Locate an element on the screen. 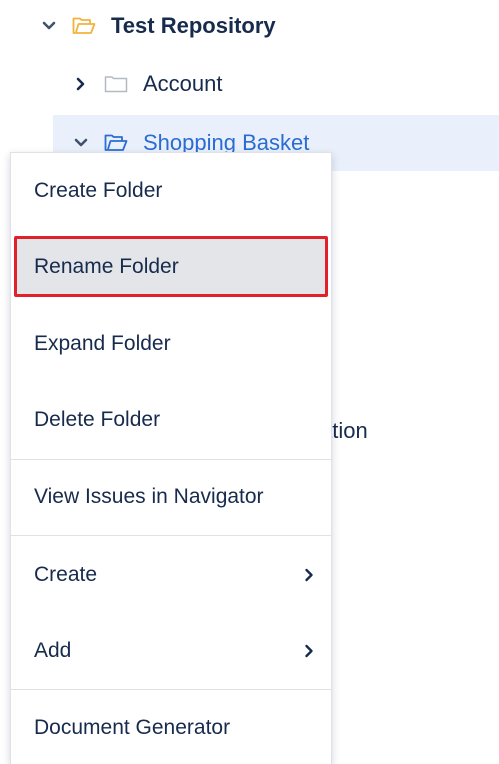  tree-row-test-repository: Test Repository is located at coordinates (158, 26).